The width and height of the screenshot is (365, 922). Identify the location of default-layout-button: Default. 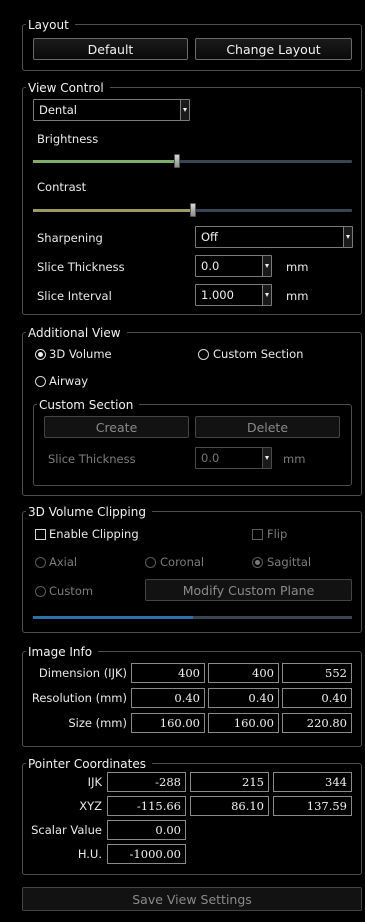
(110, 49).